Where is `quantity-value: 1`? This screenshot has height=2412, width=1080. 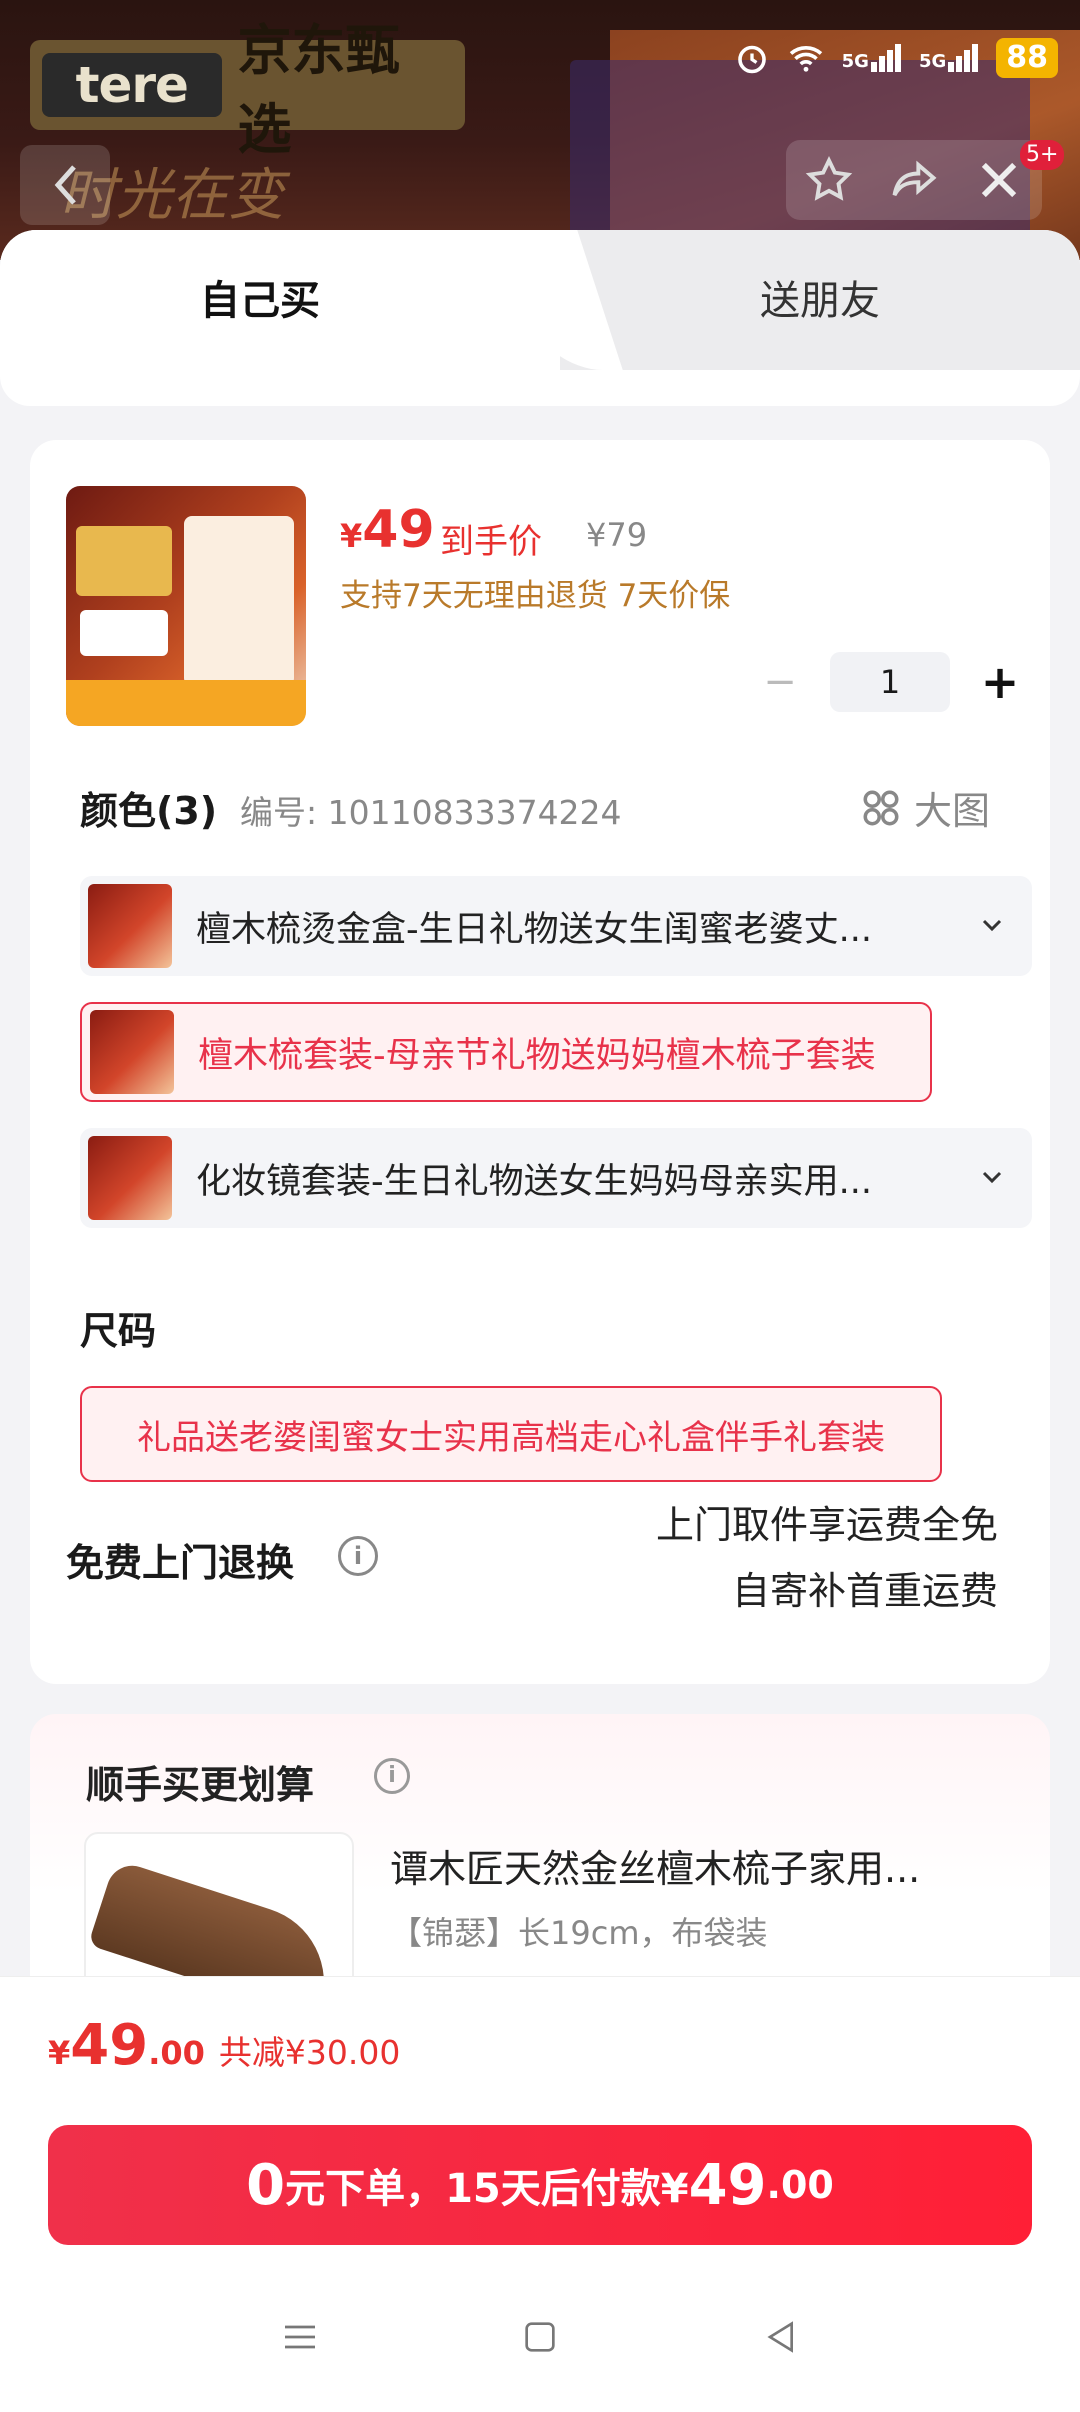 quantity-value: 1 is located at coordinates (890, 682).